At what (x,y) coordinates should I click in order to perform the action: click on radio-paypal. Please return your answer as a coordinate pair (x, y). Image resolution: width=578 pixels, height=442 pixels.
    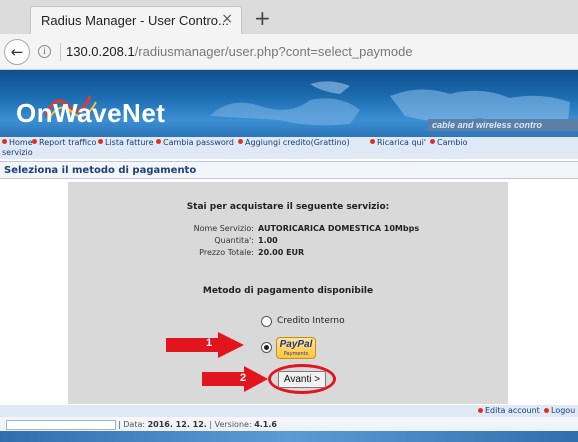
    Looking at the image, I should click on (266, 347).